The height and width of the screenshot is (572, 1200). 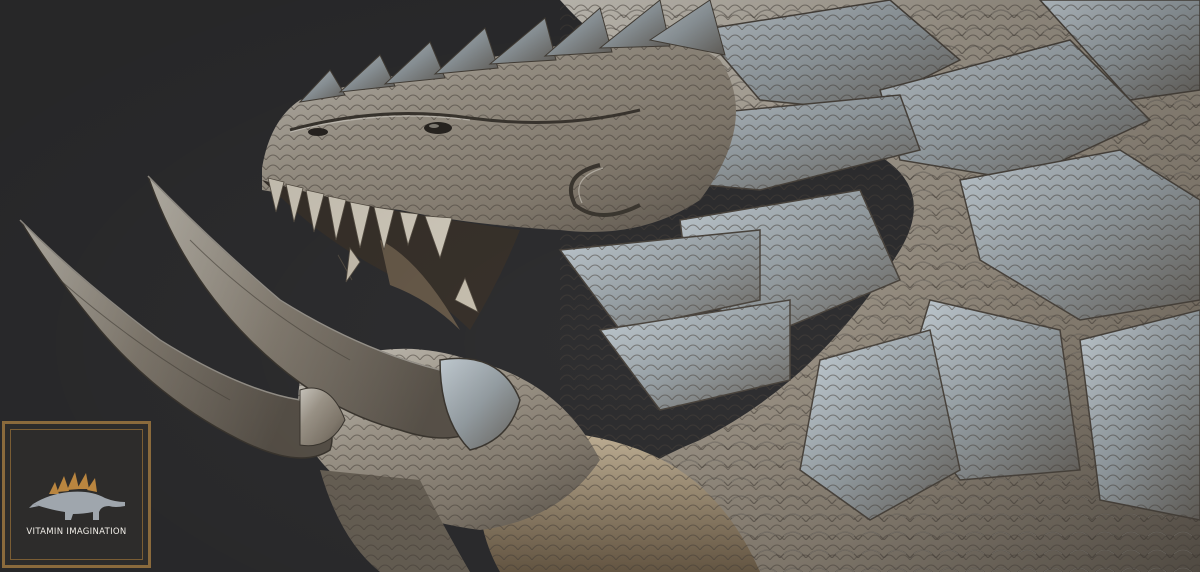 I want to click on watermark-logo: VITAMIN IMAGINATION, so click(x=76, y=494).